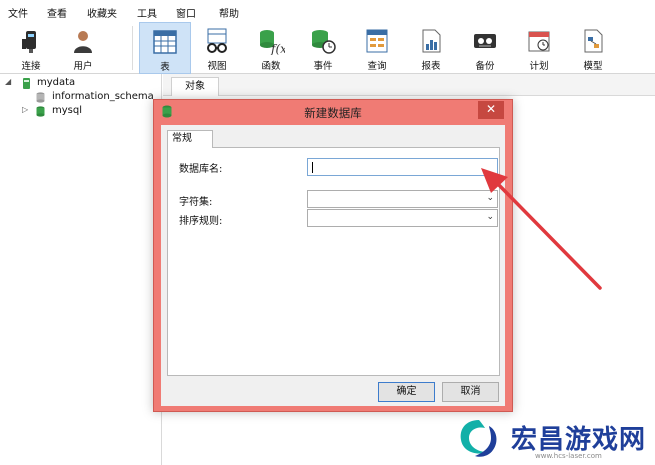 This screenshot has height=465, width=655. I want to click on tree-node-connection: ◢ mydata, so click(80, 84).